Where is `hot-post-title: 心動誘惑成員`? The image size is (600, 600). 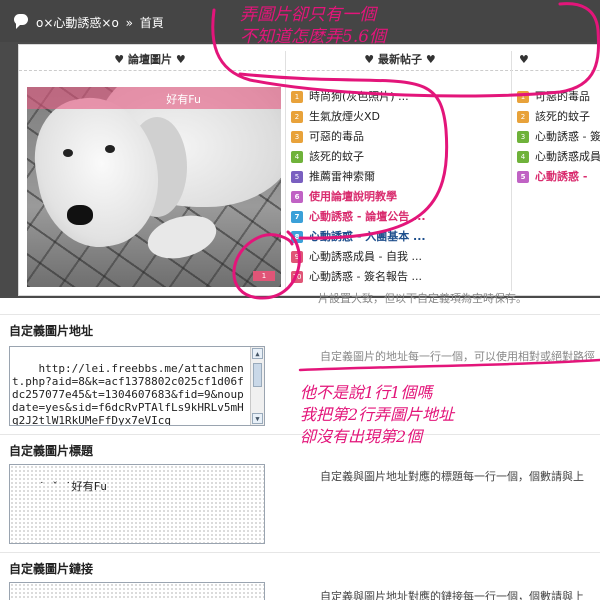 hot-post-title: 心動誘惑成員 is located at coordinates (567, 157).